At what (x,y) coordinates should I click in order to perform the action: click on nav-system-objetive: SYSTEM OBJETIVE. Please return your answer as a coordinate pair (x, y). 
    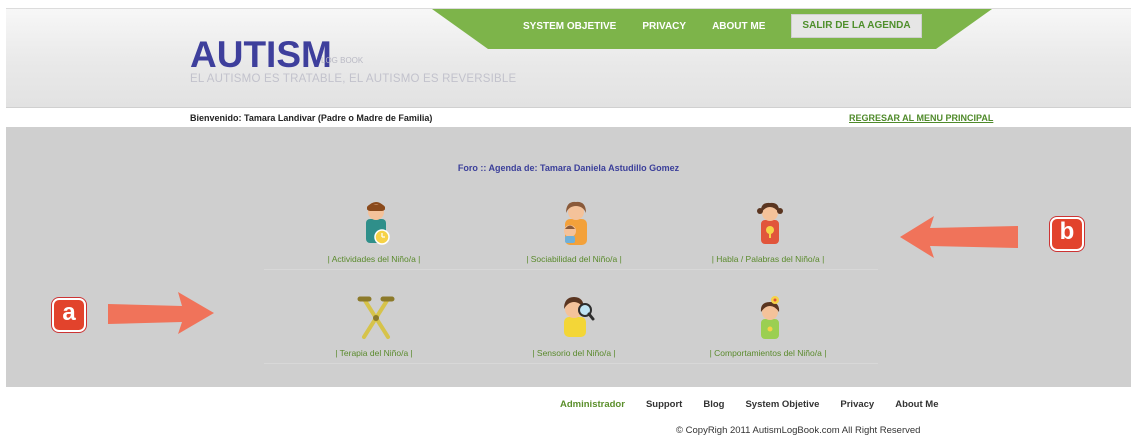
    Looking at the image, I should click on (569, 26).